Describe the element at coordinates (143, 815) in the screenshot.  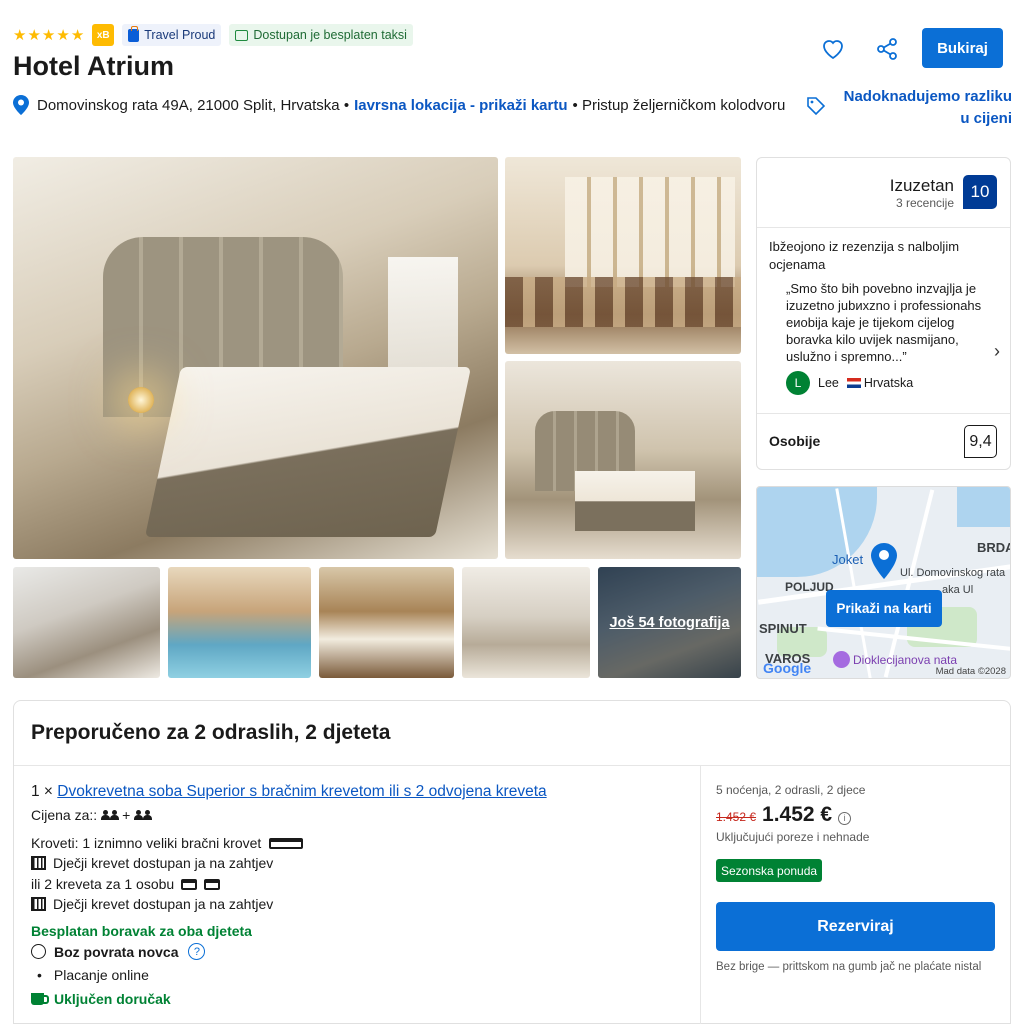
I see `two-children-icon` at that location.